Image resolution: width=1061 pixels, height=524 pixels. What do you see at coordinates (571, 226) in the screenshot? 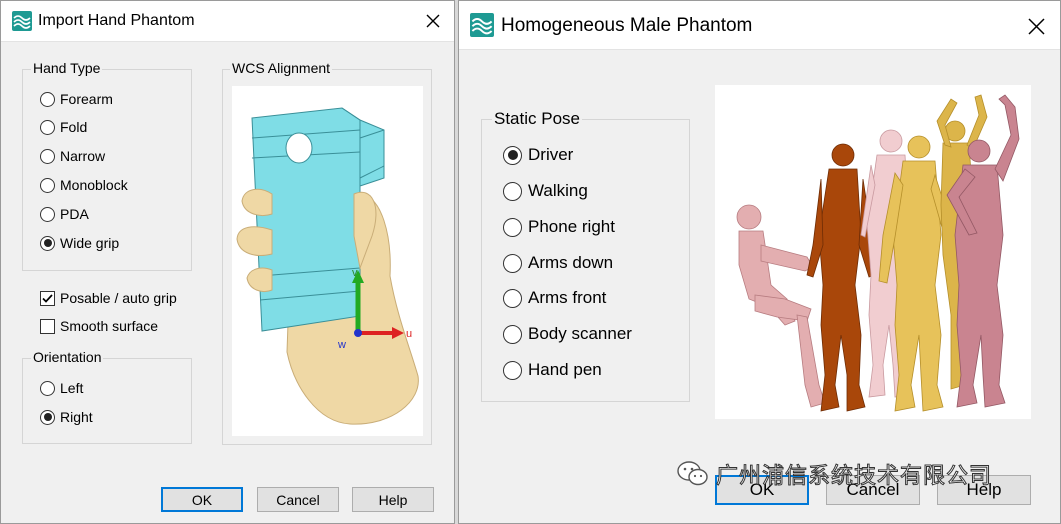
I see `radio-label: Phone right` at bounding box center [571, 226].